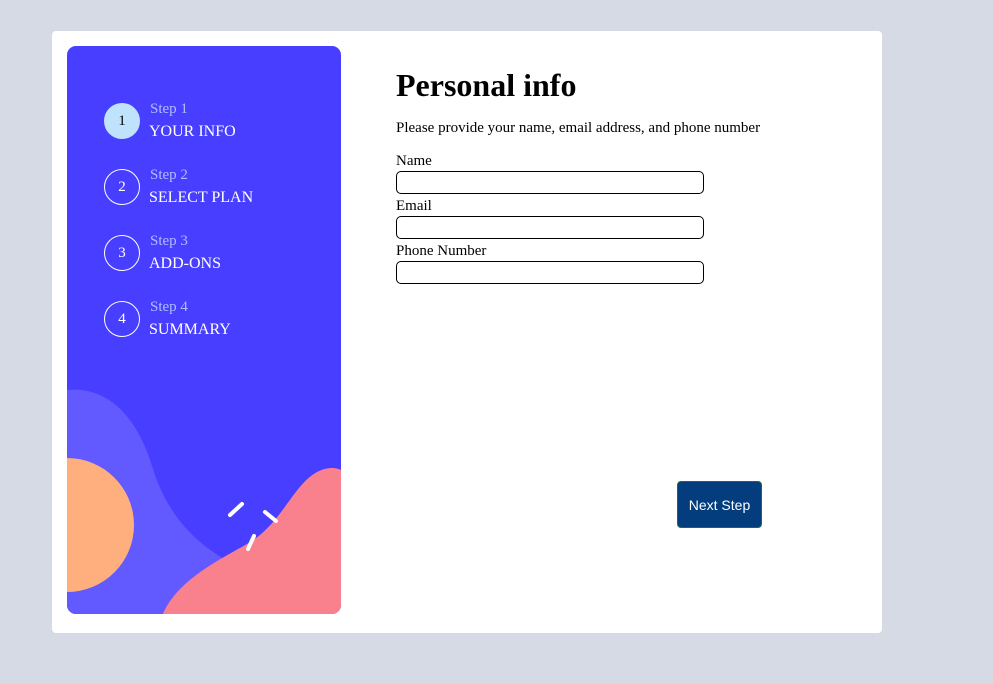 This screenshot has height=684, width=993. Describe the element at coordinates (414, 206) in the screenshot. I see `email-label: Email` at that location.